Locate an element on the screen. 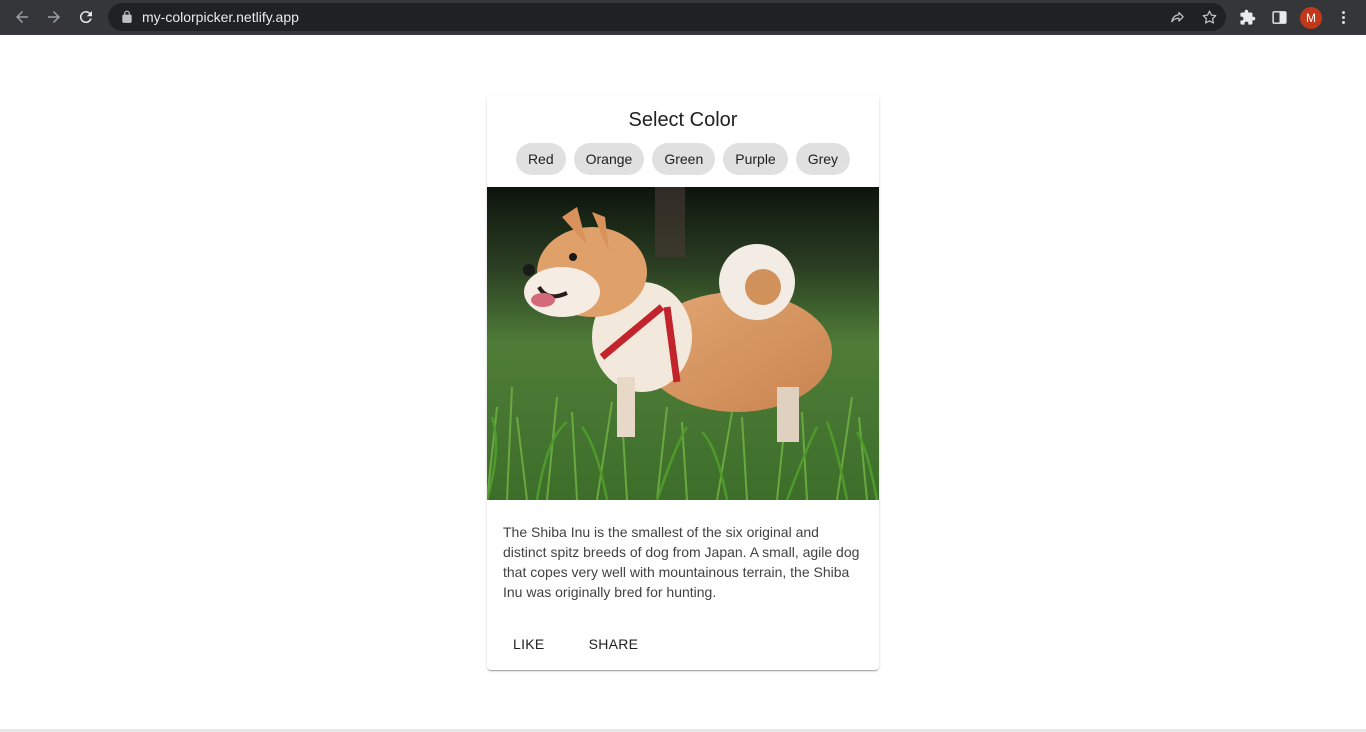 The height and width of the screenshot is (732, 1366). forward-button is located at coordinates (54, 17).